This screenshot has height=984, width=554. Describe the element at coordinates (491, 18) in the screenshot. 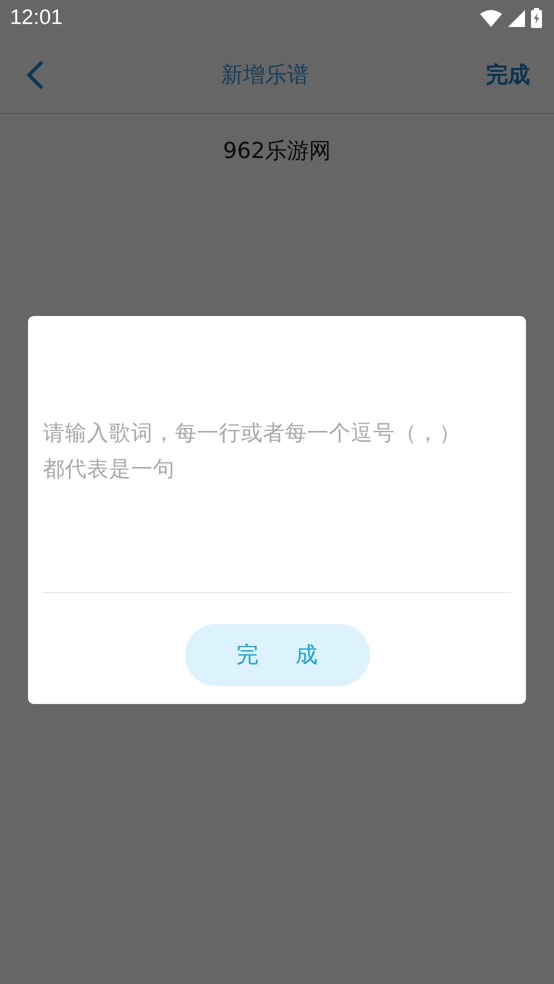

I see `wifi-icon` at that location.